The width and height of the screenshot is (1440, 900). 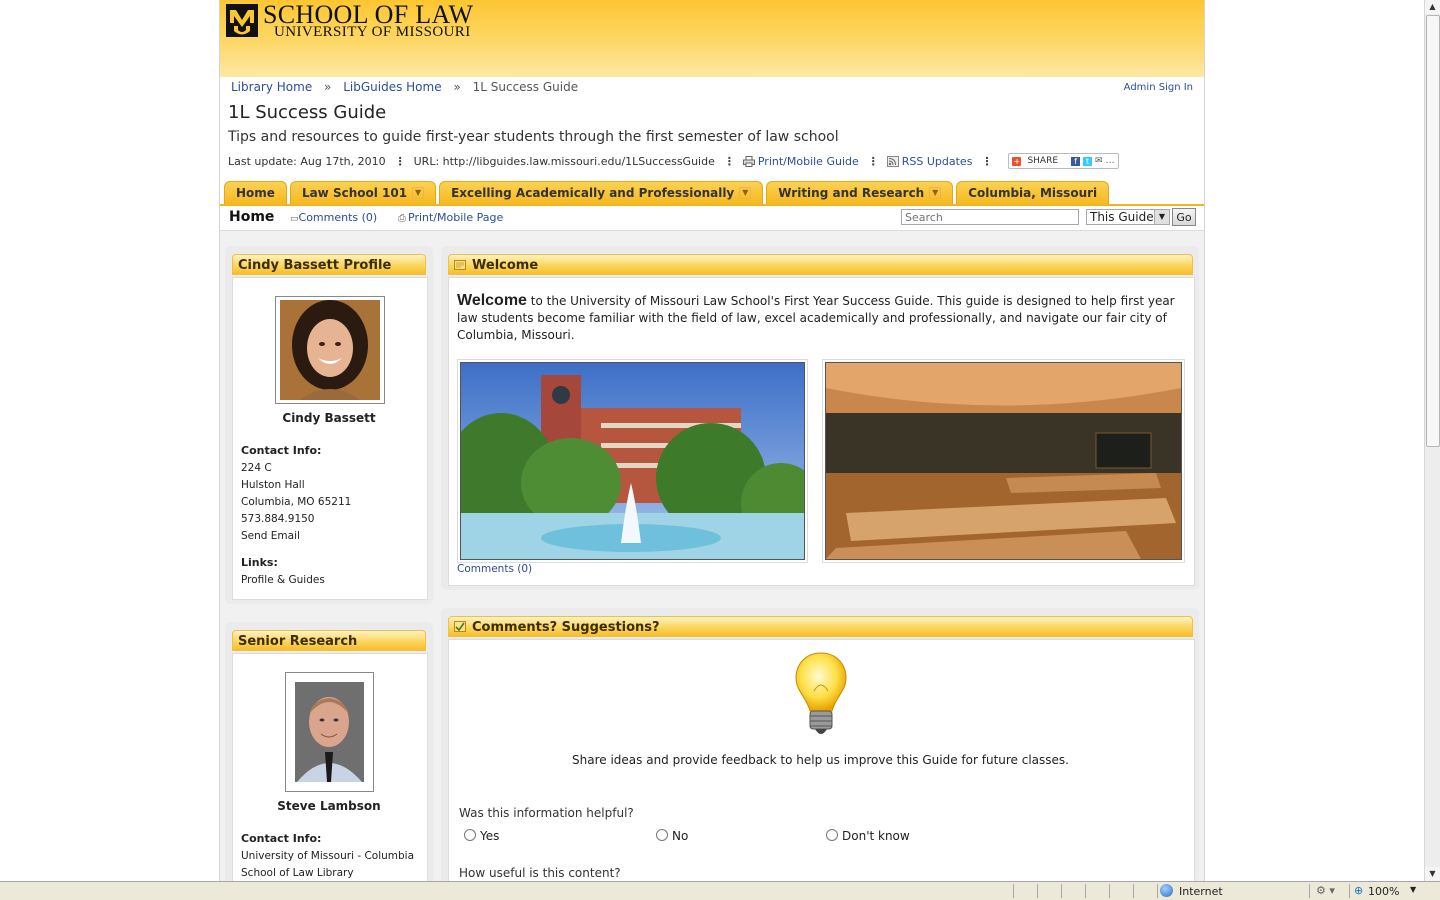 What do you see at coordinates (1383, 891) in the screenshot?
I see `zoom-level: 100%` at bounding box center [1383, 891].